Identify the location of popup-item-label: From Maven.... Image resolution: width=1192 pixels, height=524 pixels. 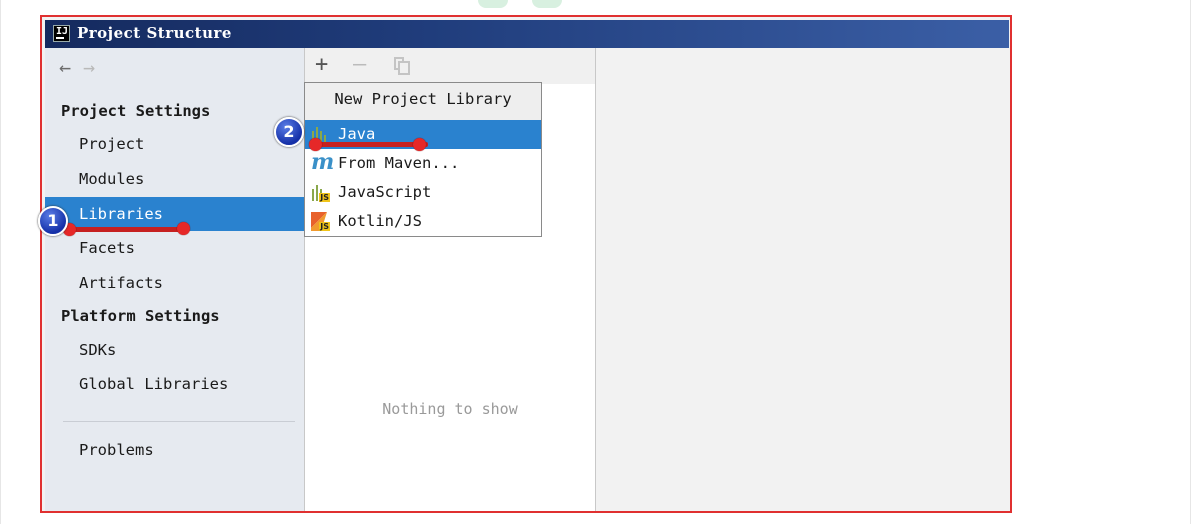
(399, 163).